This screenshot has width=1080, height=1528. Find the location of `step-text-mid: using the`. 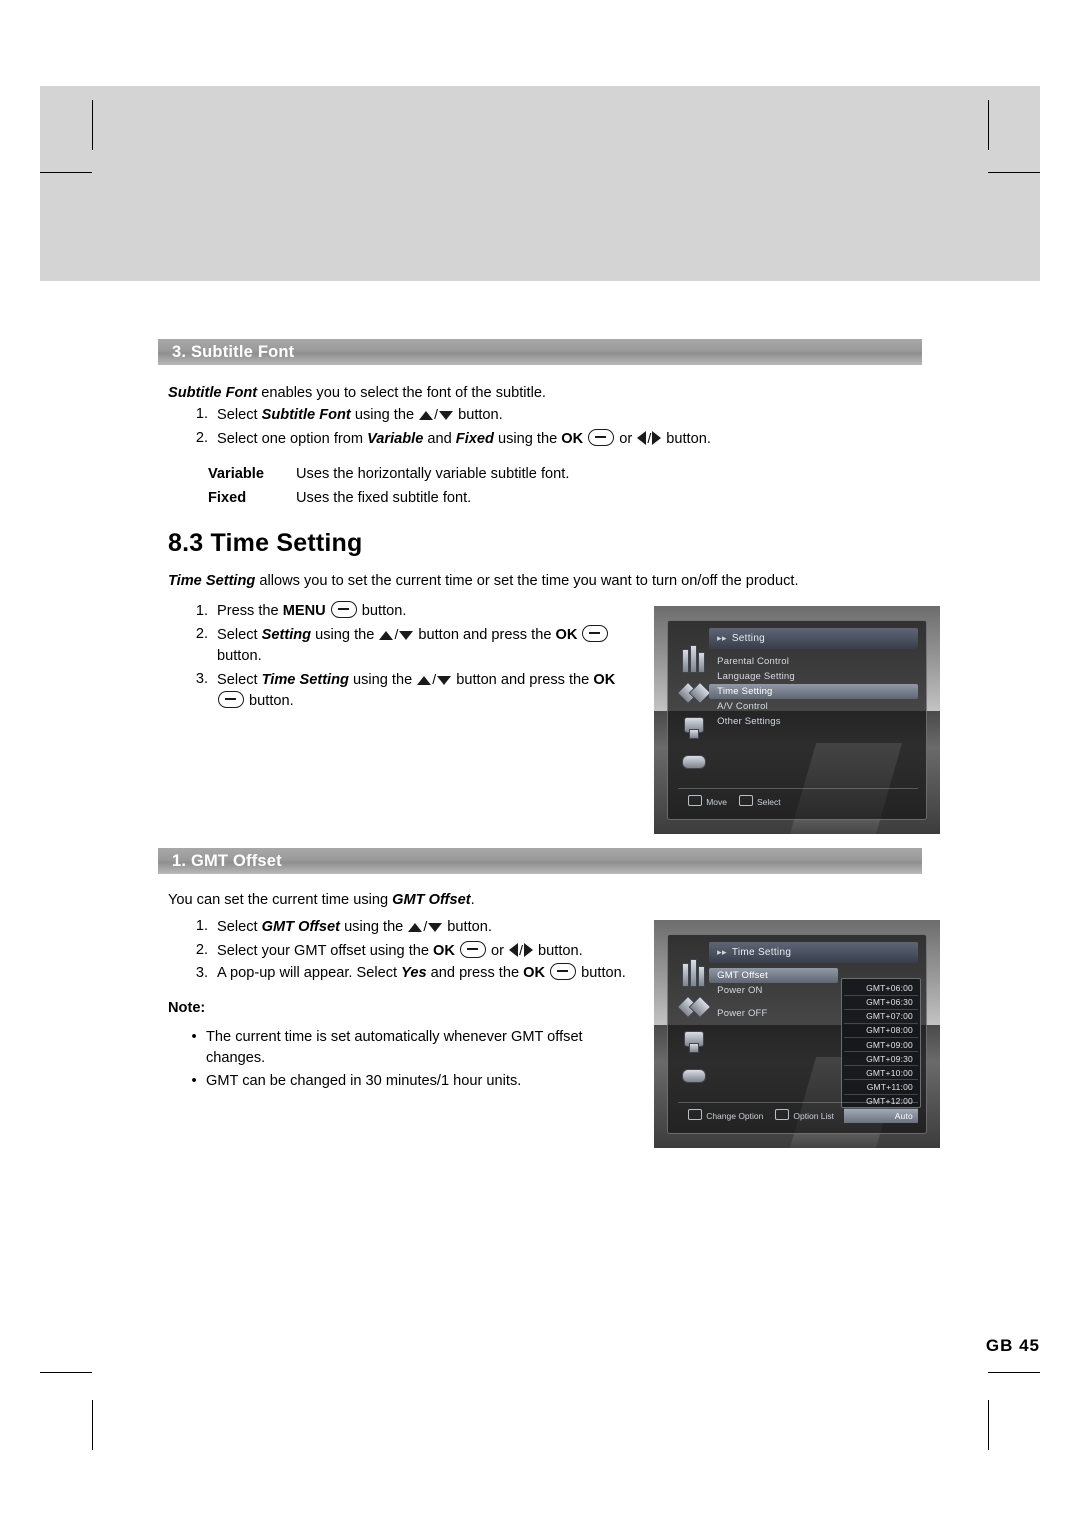

step-text-mid: using the is located at coordinates (382, 679).